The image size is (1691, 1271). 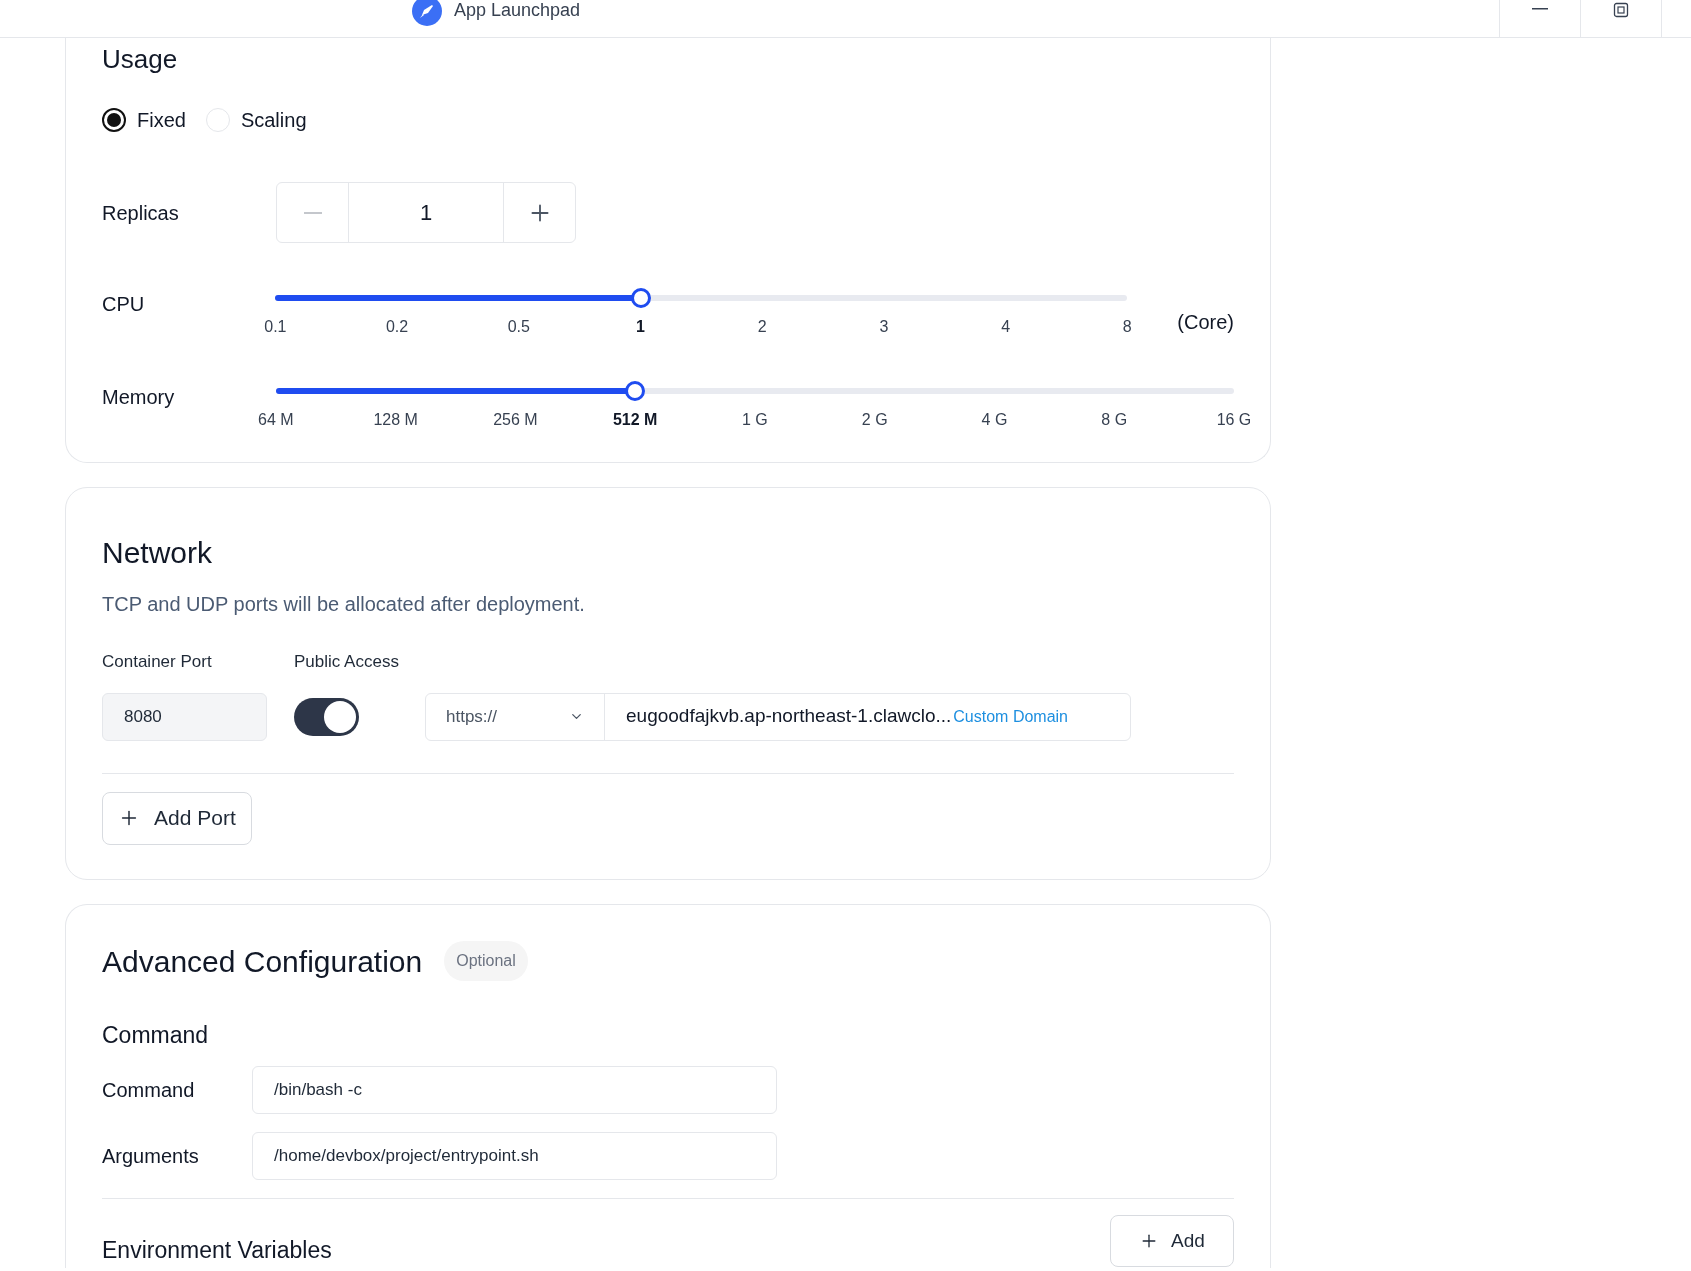 What do you see at coordinates (344, 604) in the screenshot?
I see `section-description: TCP and UDP ports will be allocated after deployment.` at bounding box center [344, 604].